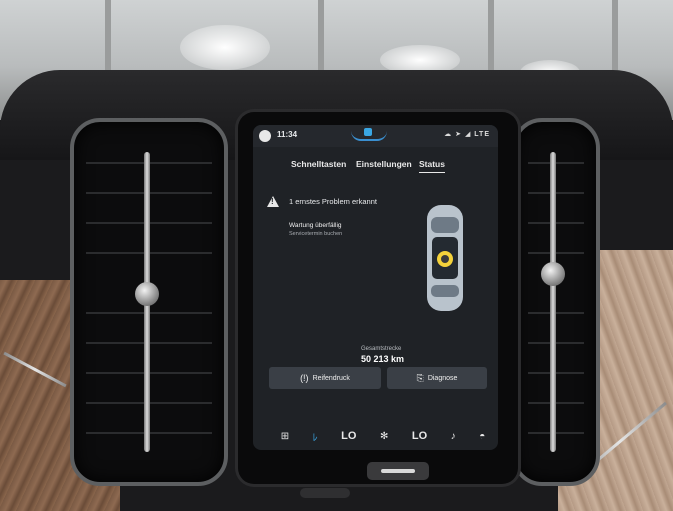 Image resolution: width=673 pixels, height=511 pixels. I want to click on connectivity-icons: ☁ ➤ ◢ LTE, so click(467, 134).